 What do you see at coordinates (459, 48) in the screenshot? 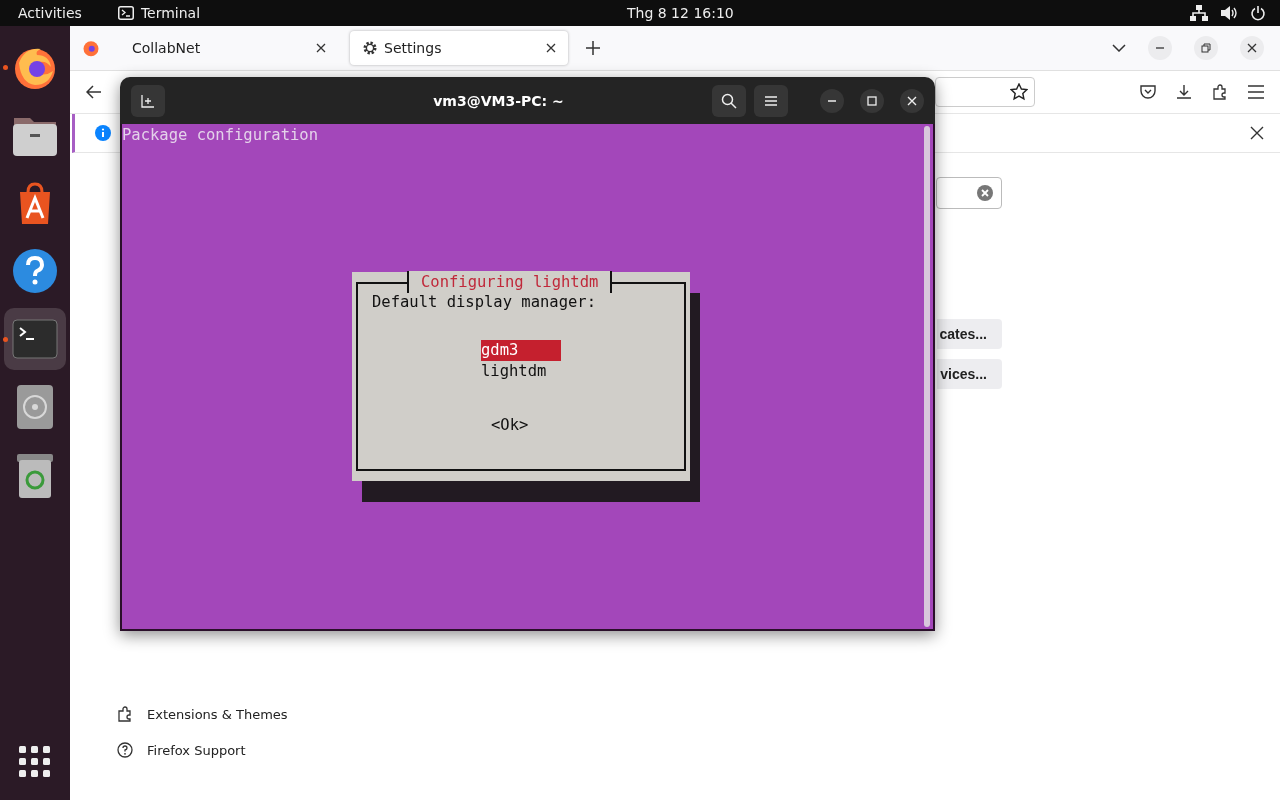
I see `browser-tab: Settings` at bounding box center [459, 48].